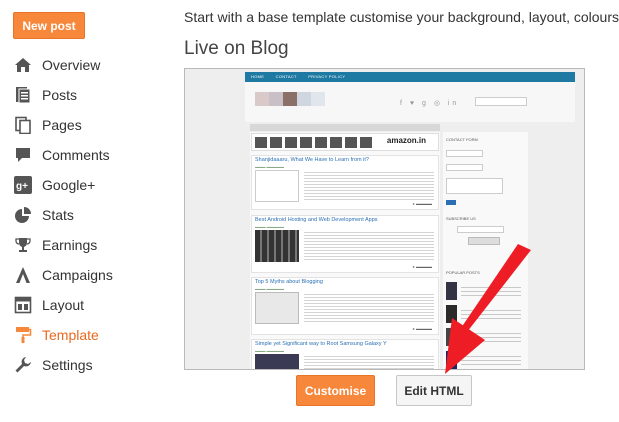  I want to click on sidebar-item-pages: Pages, so click(85, 125).